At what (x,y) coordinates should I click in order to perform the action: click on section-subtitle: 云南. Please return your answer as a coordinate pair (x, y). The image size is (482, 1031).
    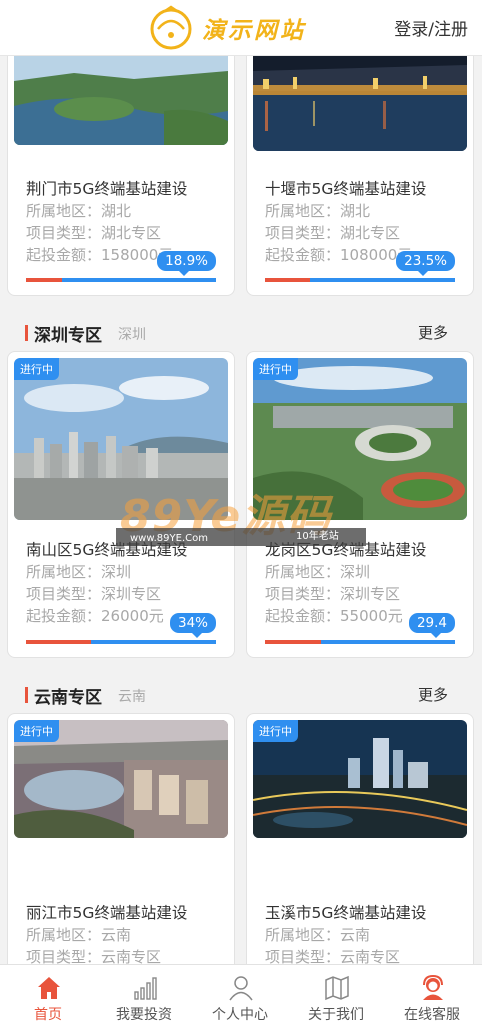
    Looking at the image, I should click on (132, 697).